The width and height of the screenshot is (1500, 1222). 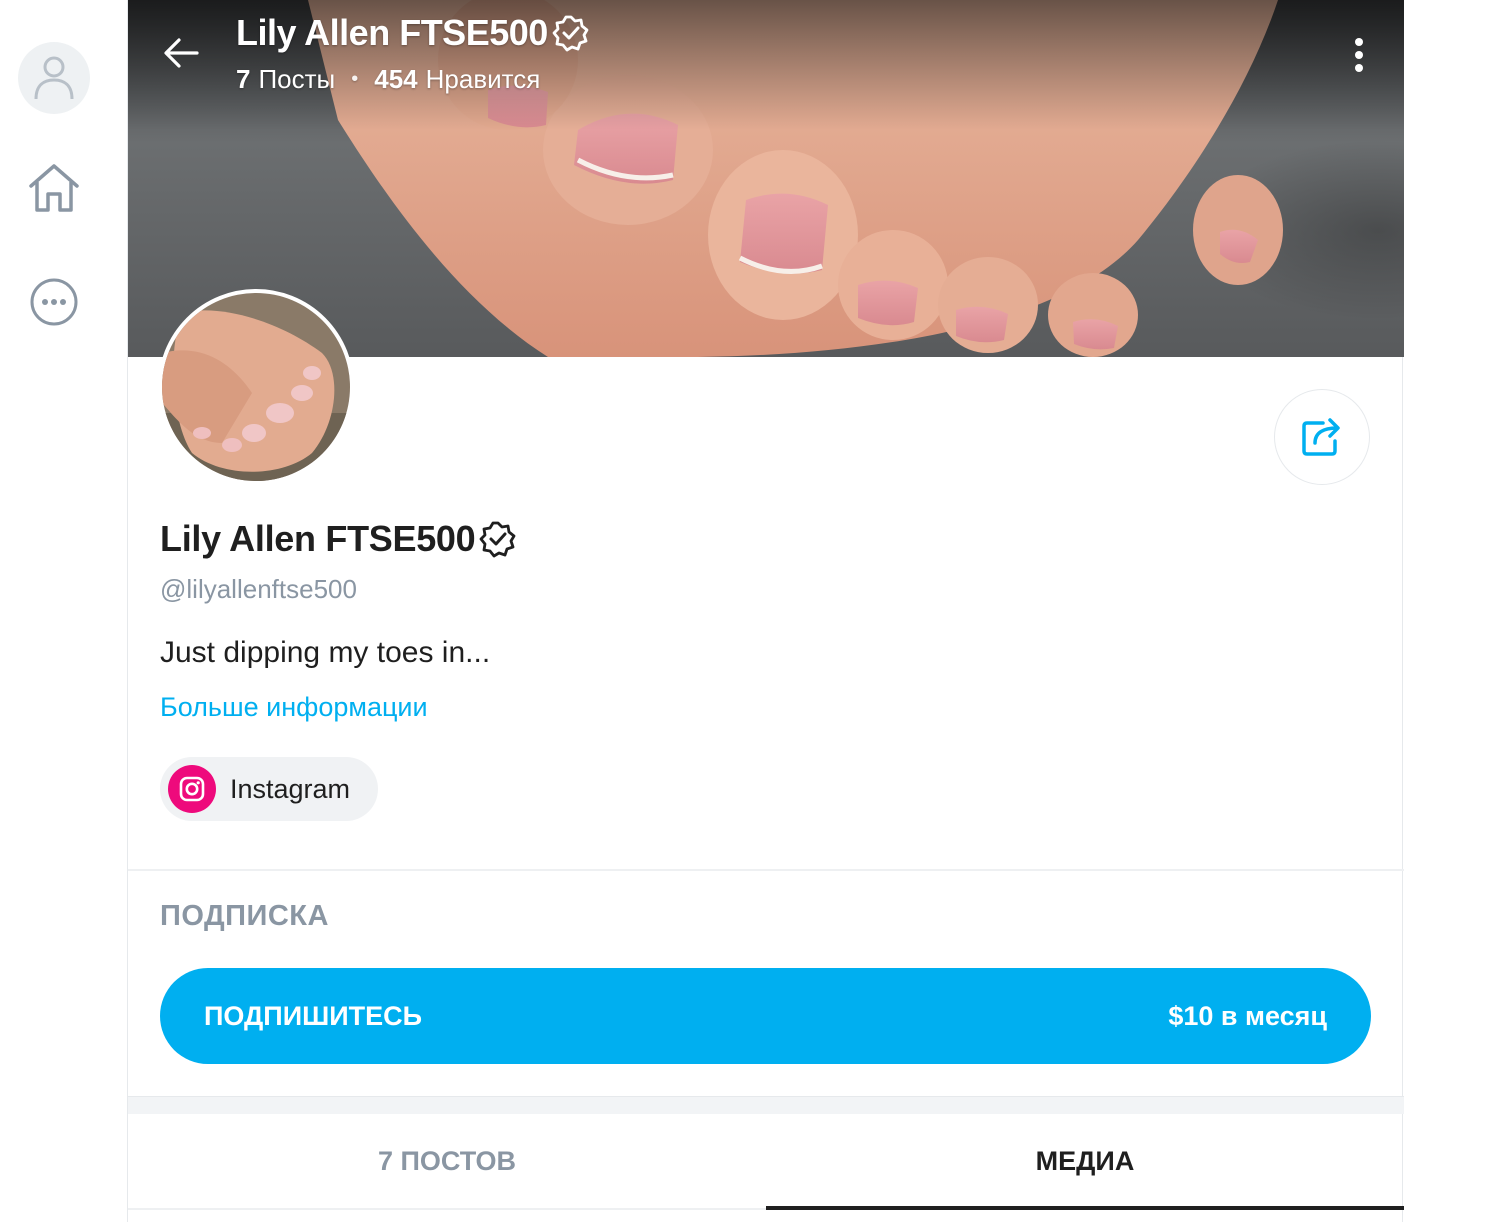 I want to click on profile-tabs: 7 ПОСТОВ МЕДИА, so click(x=766, y=1162).